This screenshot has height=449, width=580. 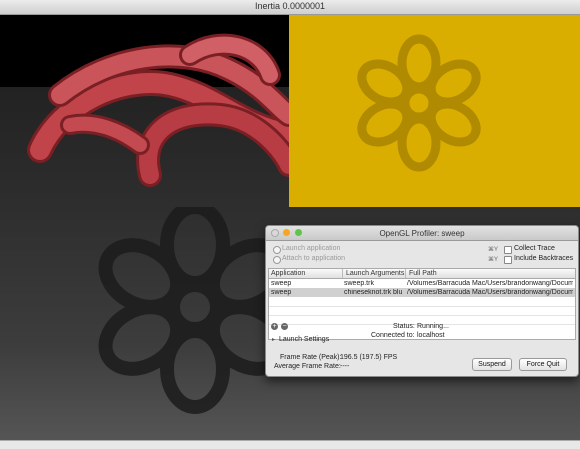 I want to click on force-quit-button: Force Quit, so click(x=543, y=364).